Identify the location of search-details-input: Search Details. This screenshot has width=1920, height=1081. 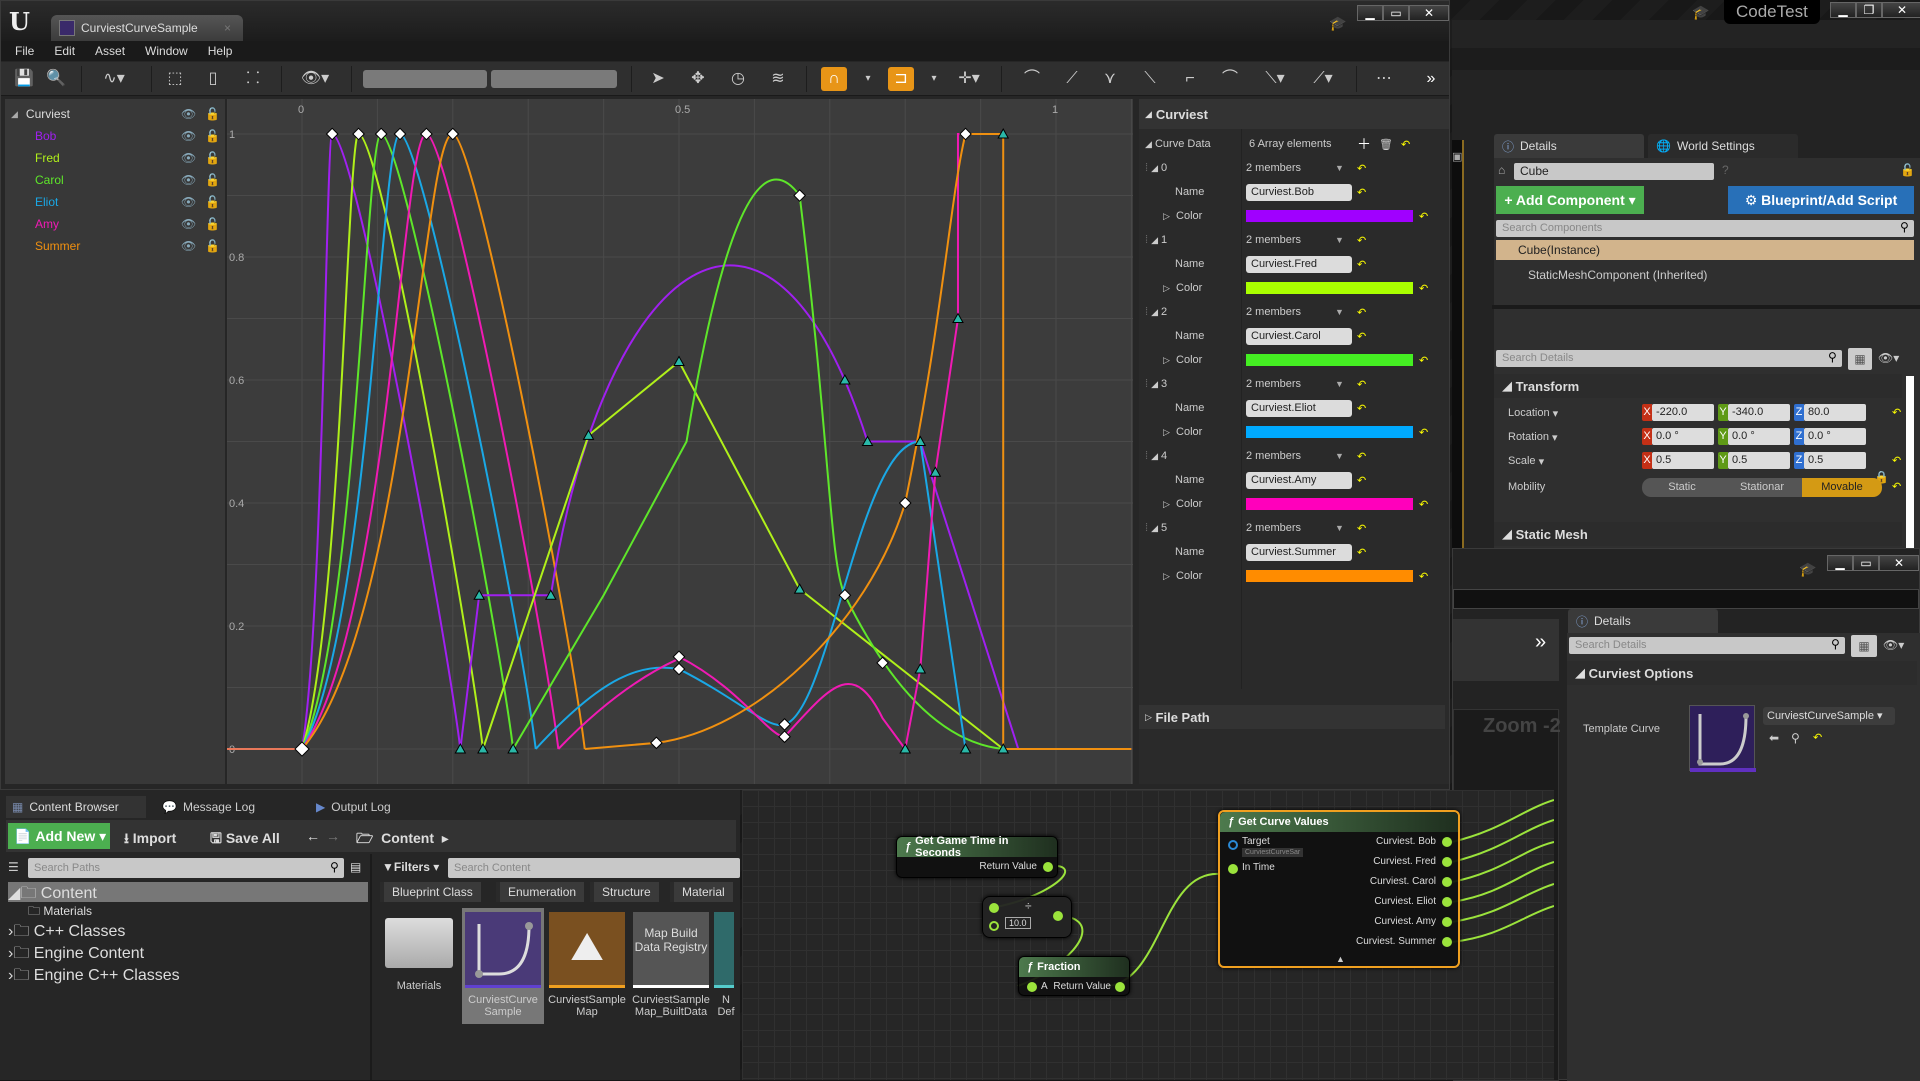
(1669, 358).